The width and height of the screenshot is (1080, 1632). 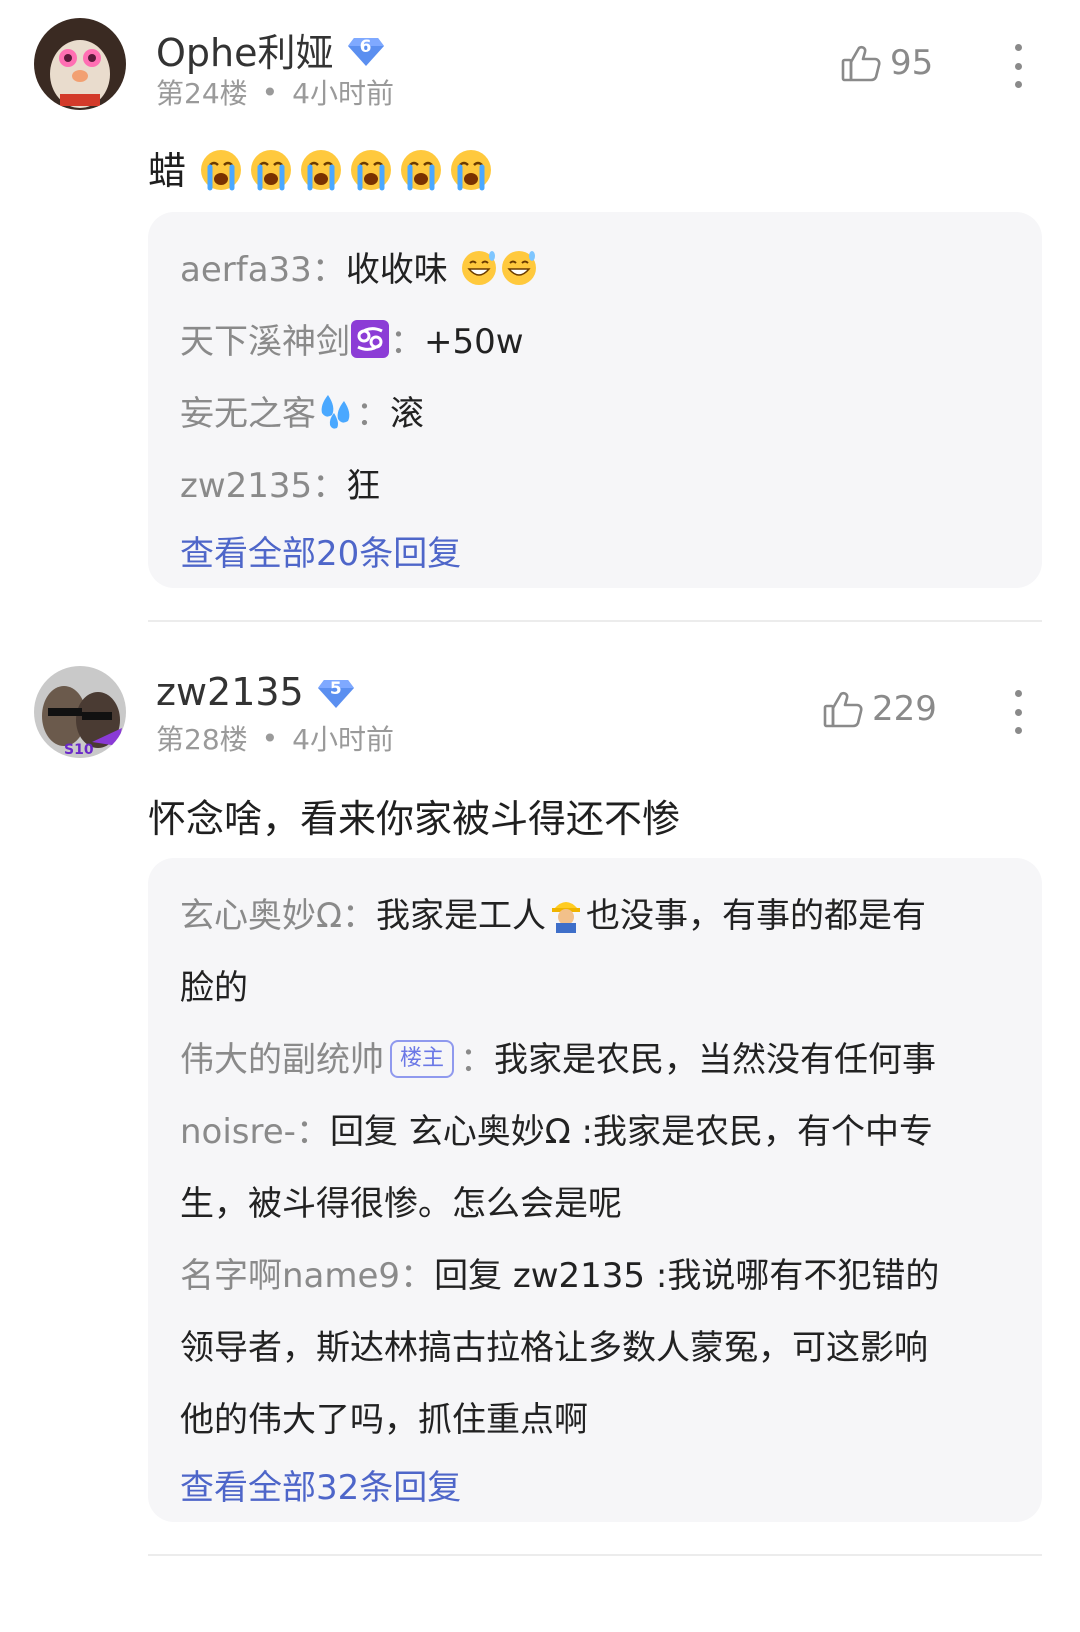 I want to click on reply-text: 我家是农民，当然没有任何事, so click(x=715, y=1060).